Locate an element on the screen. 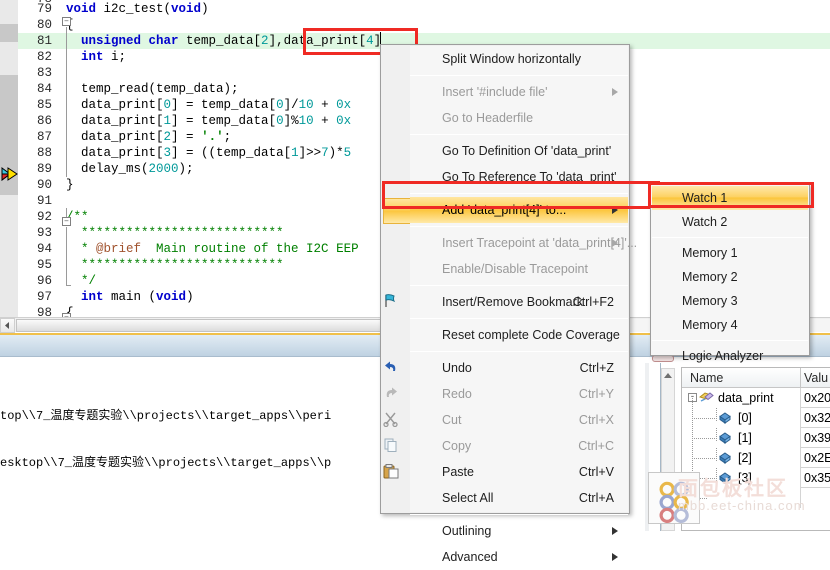  watch-row: - data_print 0x20 is located at coordinates (756, 398).